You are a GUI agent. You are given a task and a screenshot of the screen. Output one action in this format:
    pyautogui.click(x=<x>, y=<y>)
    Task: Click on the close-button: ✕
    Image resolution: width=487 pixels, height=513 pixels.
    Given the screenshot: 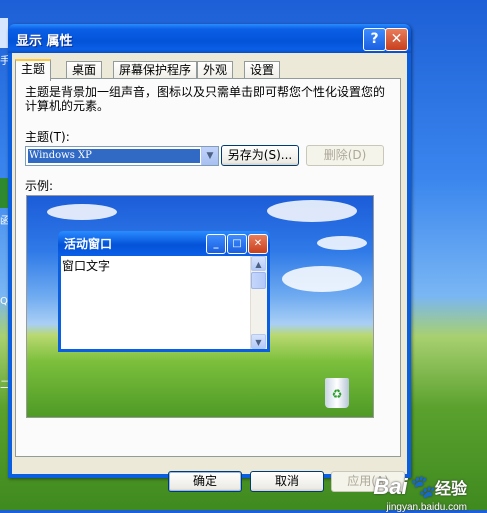 What is the action you would take?
    pyautogui.click(x=396, y=39)
    